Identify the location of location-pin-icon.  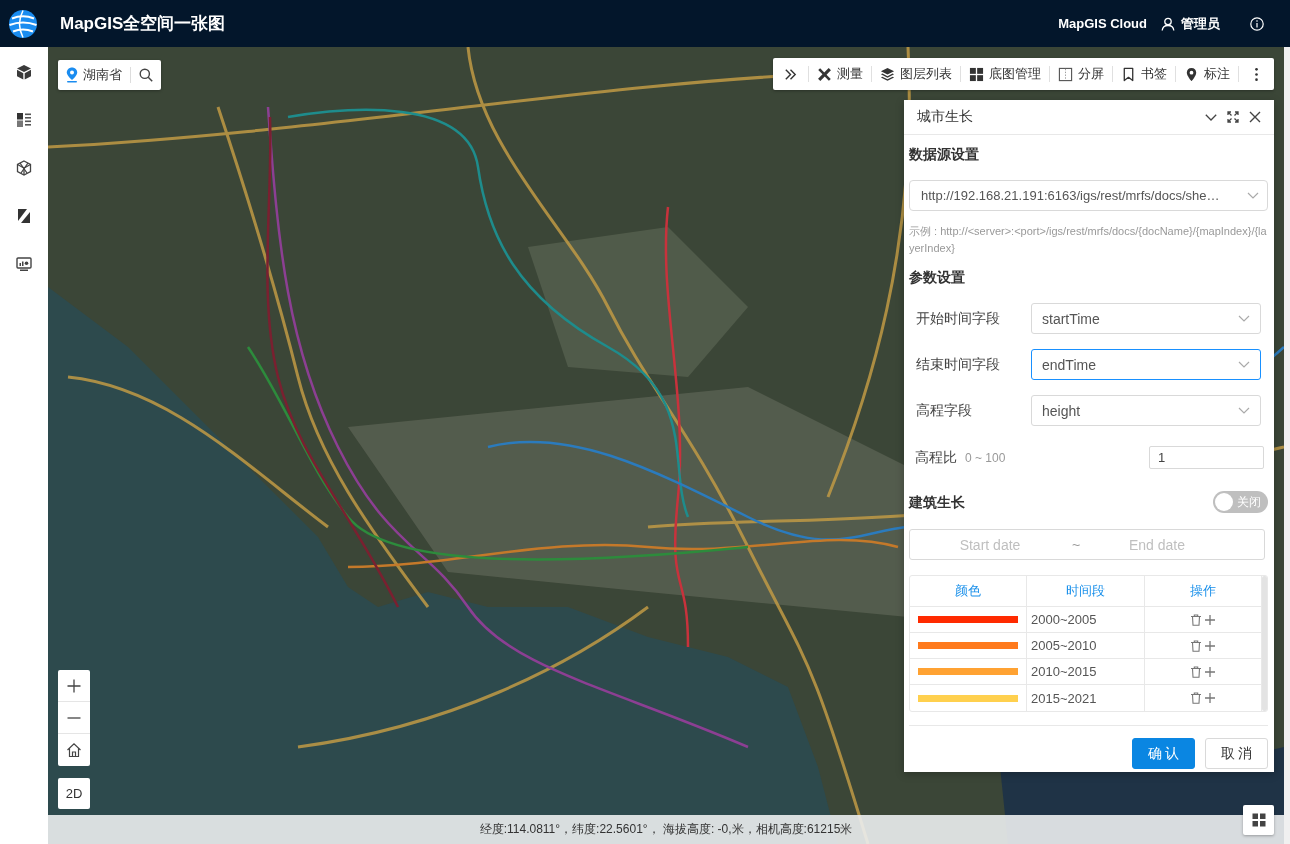
(72, 75).